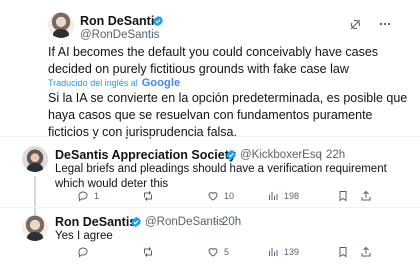  I want to click on reply-button, so click(85, 252).